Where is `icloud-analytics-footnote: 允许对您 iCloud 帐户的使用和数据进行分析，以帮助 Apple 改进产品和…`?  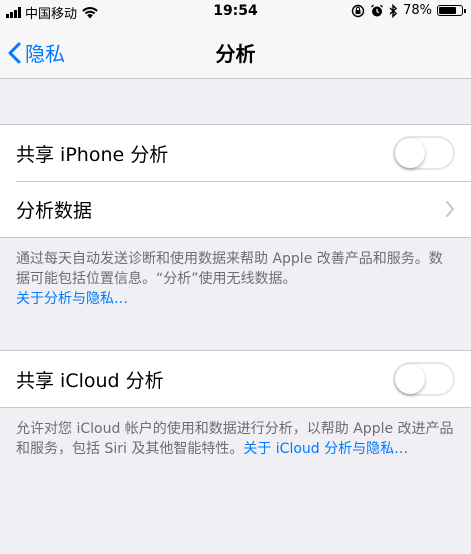
icloud-analytics-footnote: 允许对您 iCloud 帐户的使用和数据进行分析，以帮助 Apple 改进产品和… is located at coordinates (236, 439).